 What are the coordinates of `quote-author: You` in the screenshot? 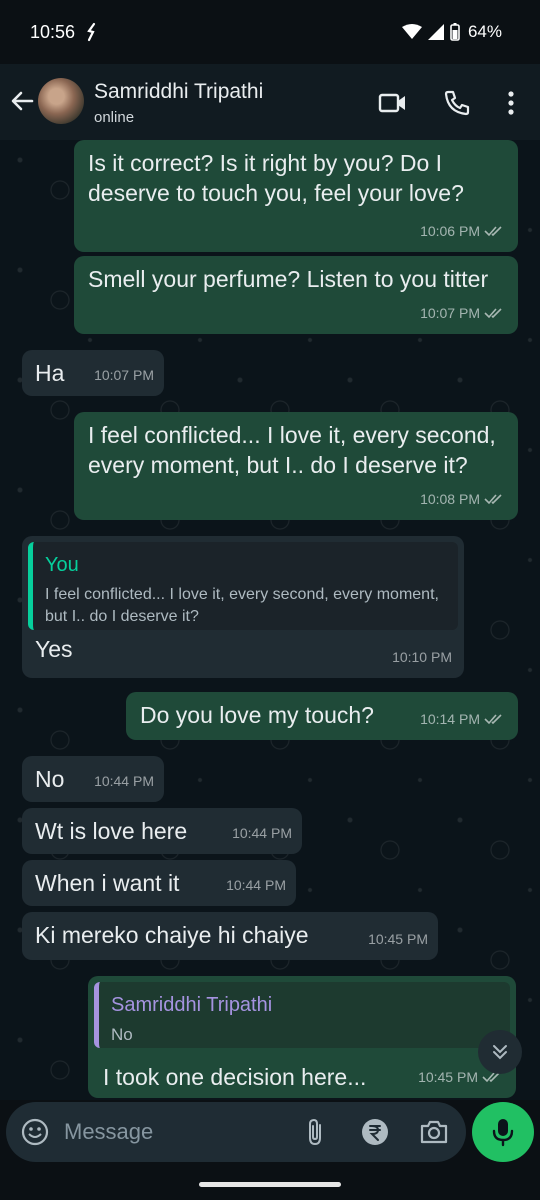 It's located at (62, 565).